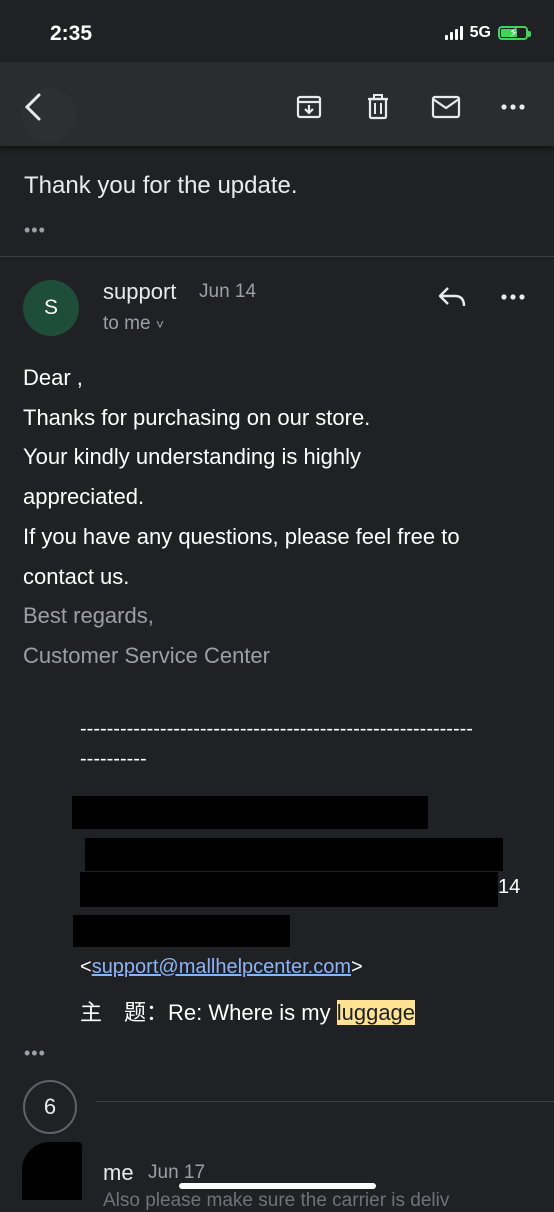  What do you see at coordinates (50, 1107) in the screenshot?
I see `collapsed-messages-count: 6` at bounding box center [50, 1107].